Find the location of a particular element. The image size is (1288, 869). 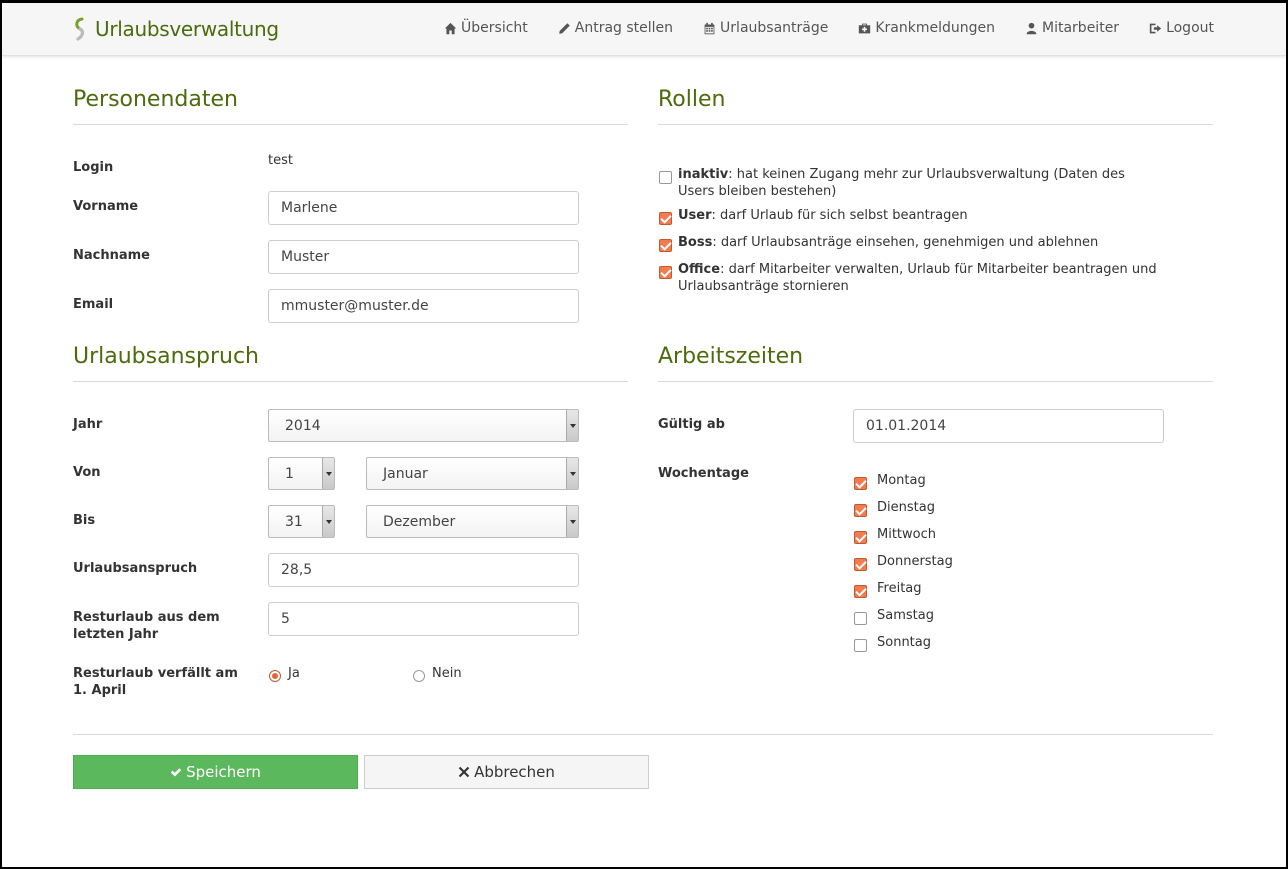

nav-label: Urlaubsanträge is located at coordinates (774, 28).